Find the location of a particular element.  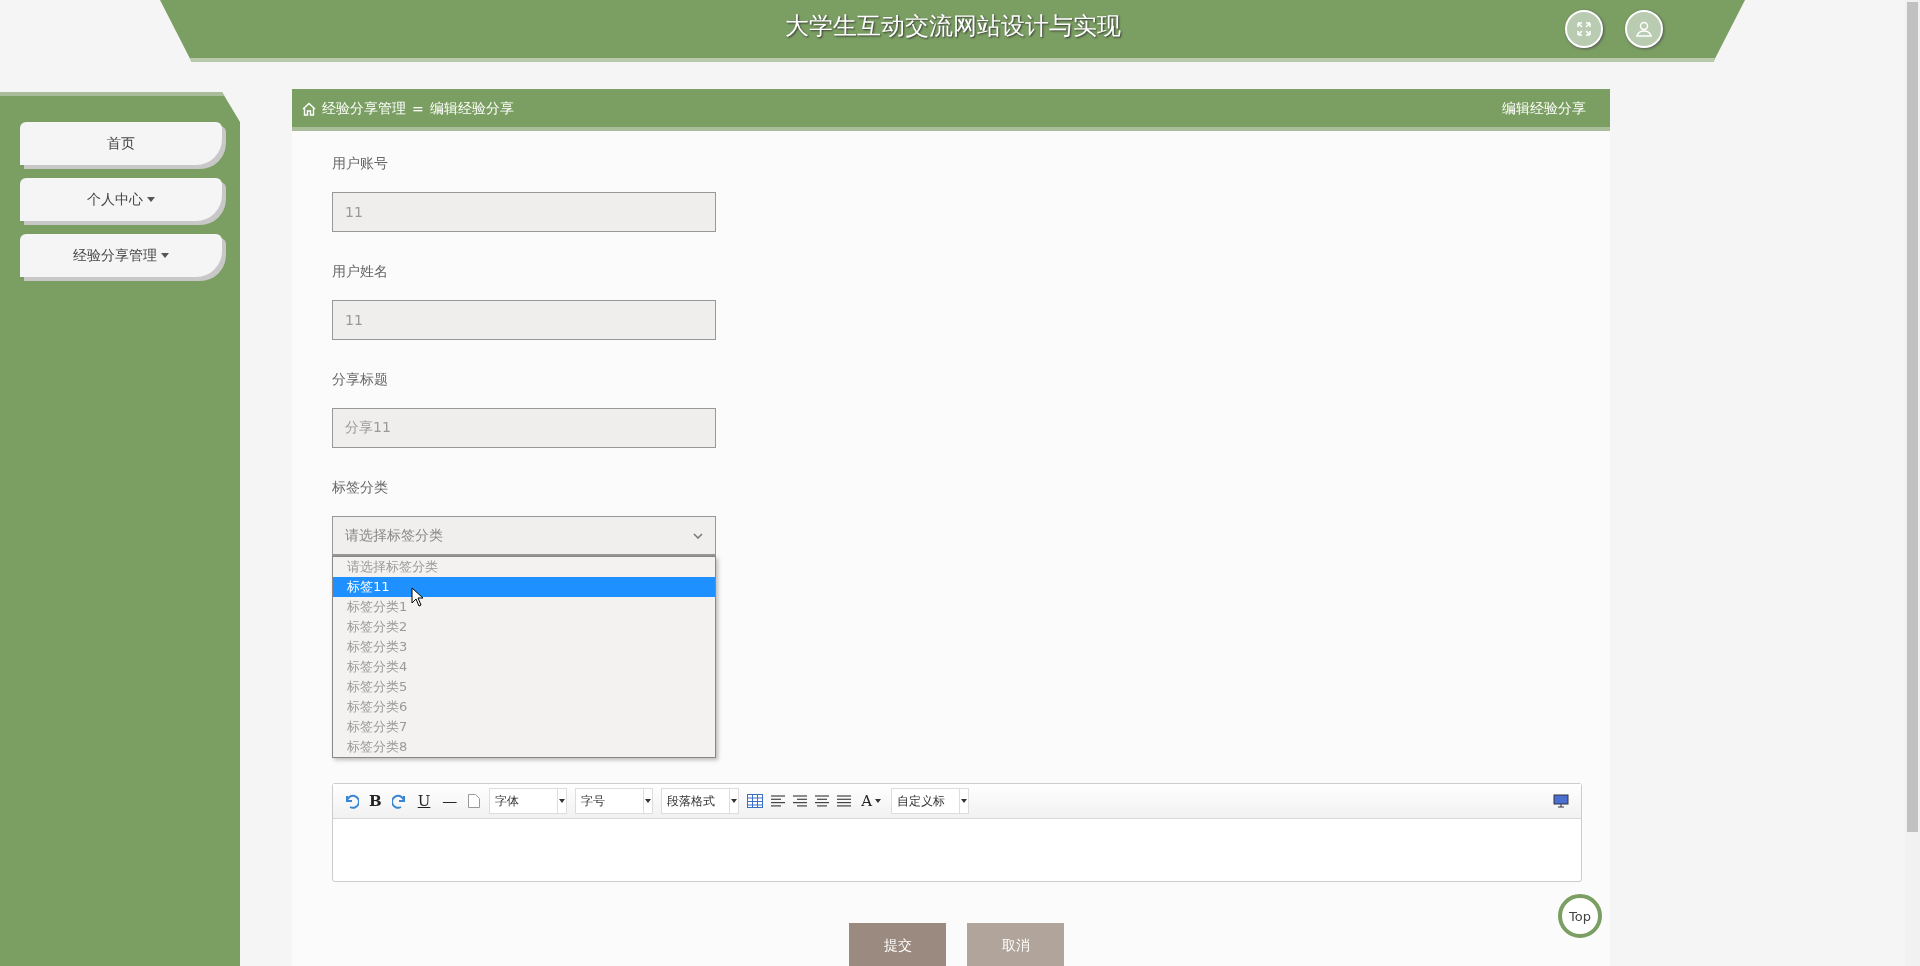

dropdown-option: 标签11 is located at coordinates (524, 587).